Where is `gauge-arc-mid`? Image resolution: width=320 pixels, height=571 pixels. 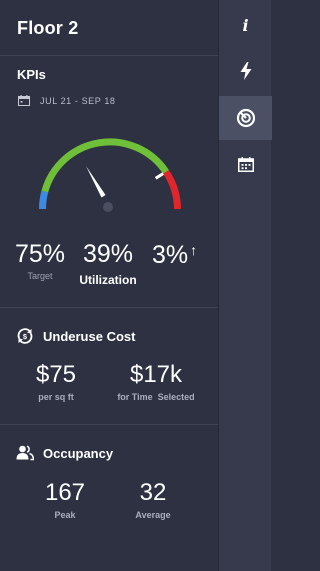 gauge-arc-mid is located at coordinates (105, 165).